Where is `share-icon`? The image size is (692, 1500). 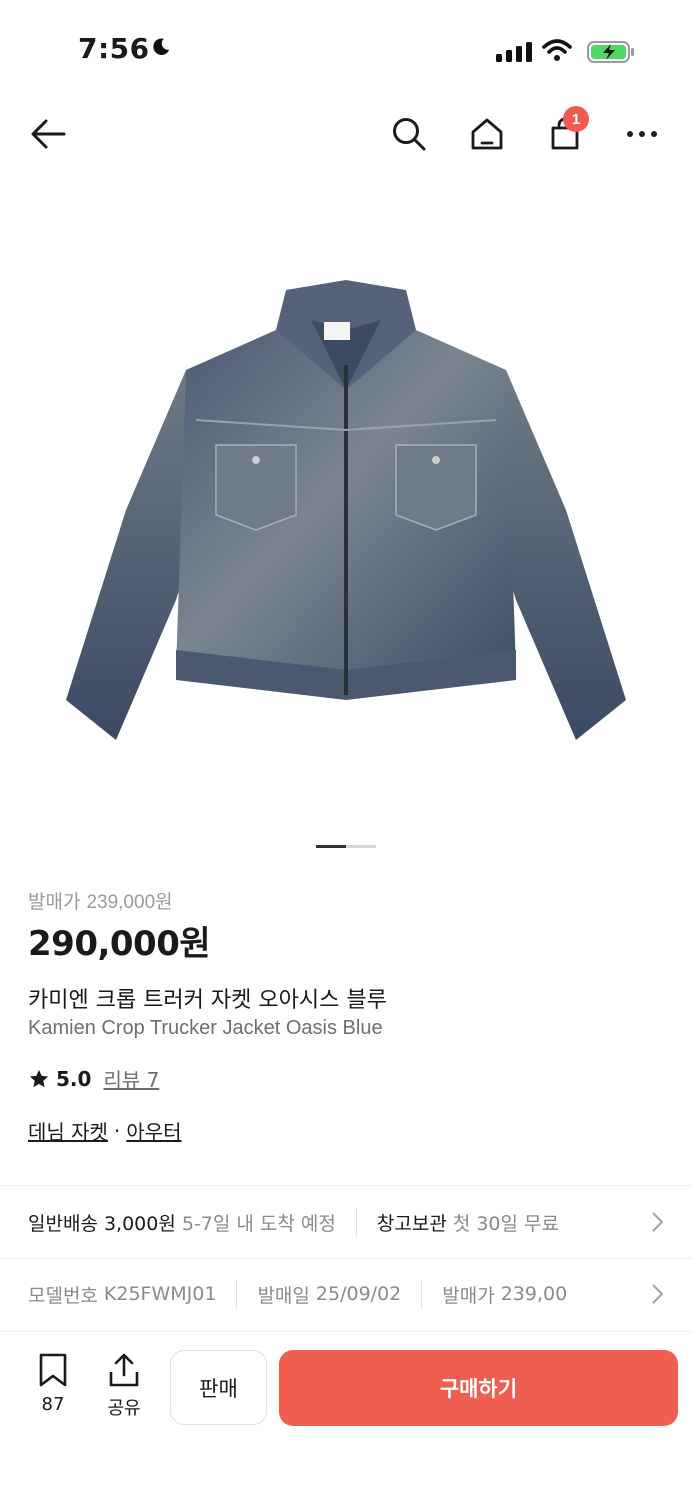
share-icon is located at coordinates (124, 1370).